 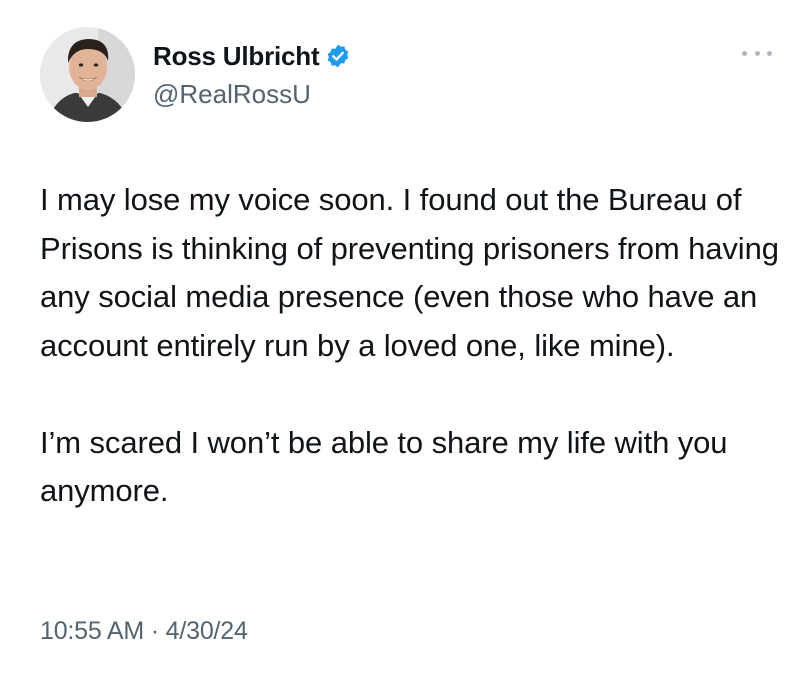 I want to click on more-options-icon, so click(x=757, y=53).